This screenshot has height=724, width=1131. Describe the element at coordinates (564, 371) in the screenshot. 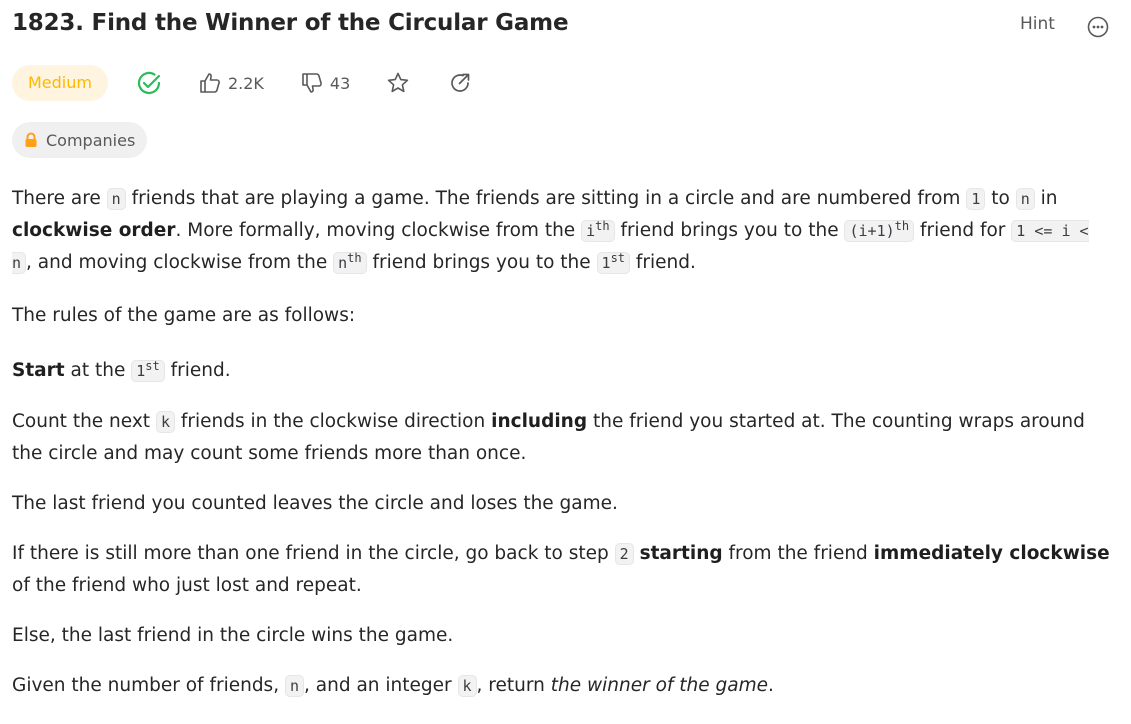

I see `rule-step-1: Start at the 1st friend.` at that location.